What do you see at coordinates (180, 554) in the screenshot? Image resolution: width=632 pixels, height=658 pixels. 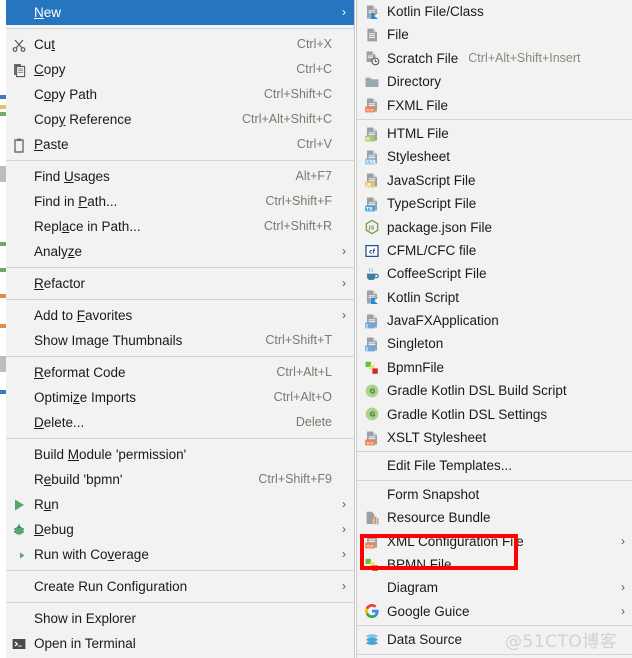 I see `context-menu-item-run-with-coverage: Run with Coverage ›` at bounding box center [180, 554].